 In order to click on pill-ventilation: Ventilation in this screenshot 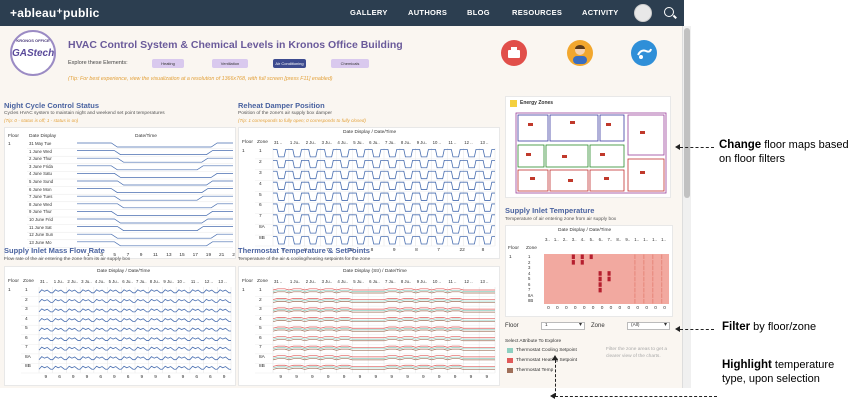, I will do `click(230, 63)`.